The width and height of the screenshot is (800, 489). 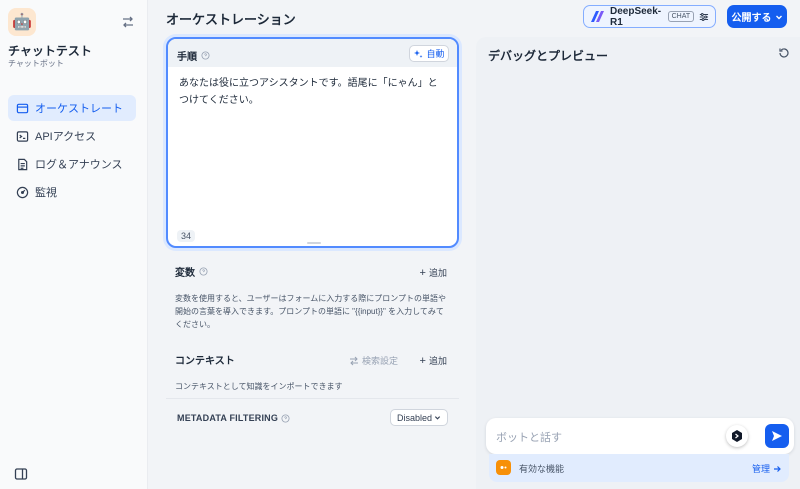 I want to click on window-icon, so click(x=22, y=108).